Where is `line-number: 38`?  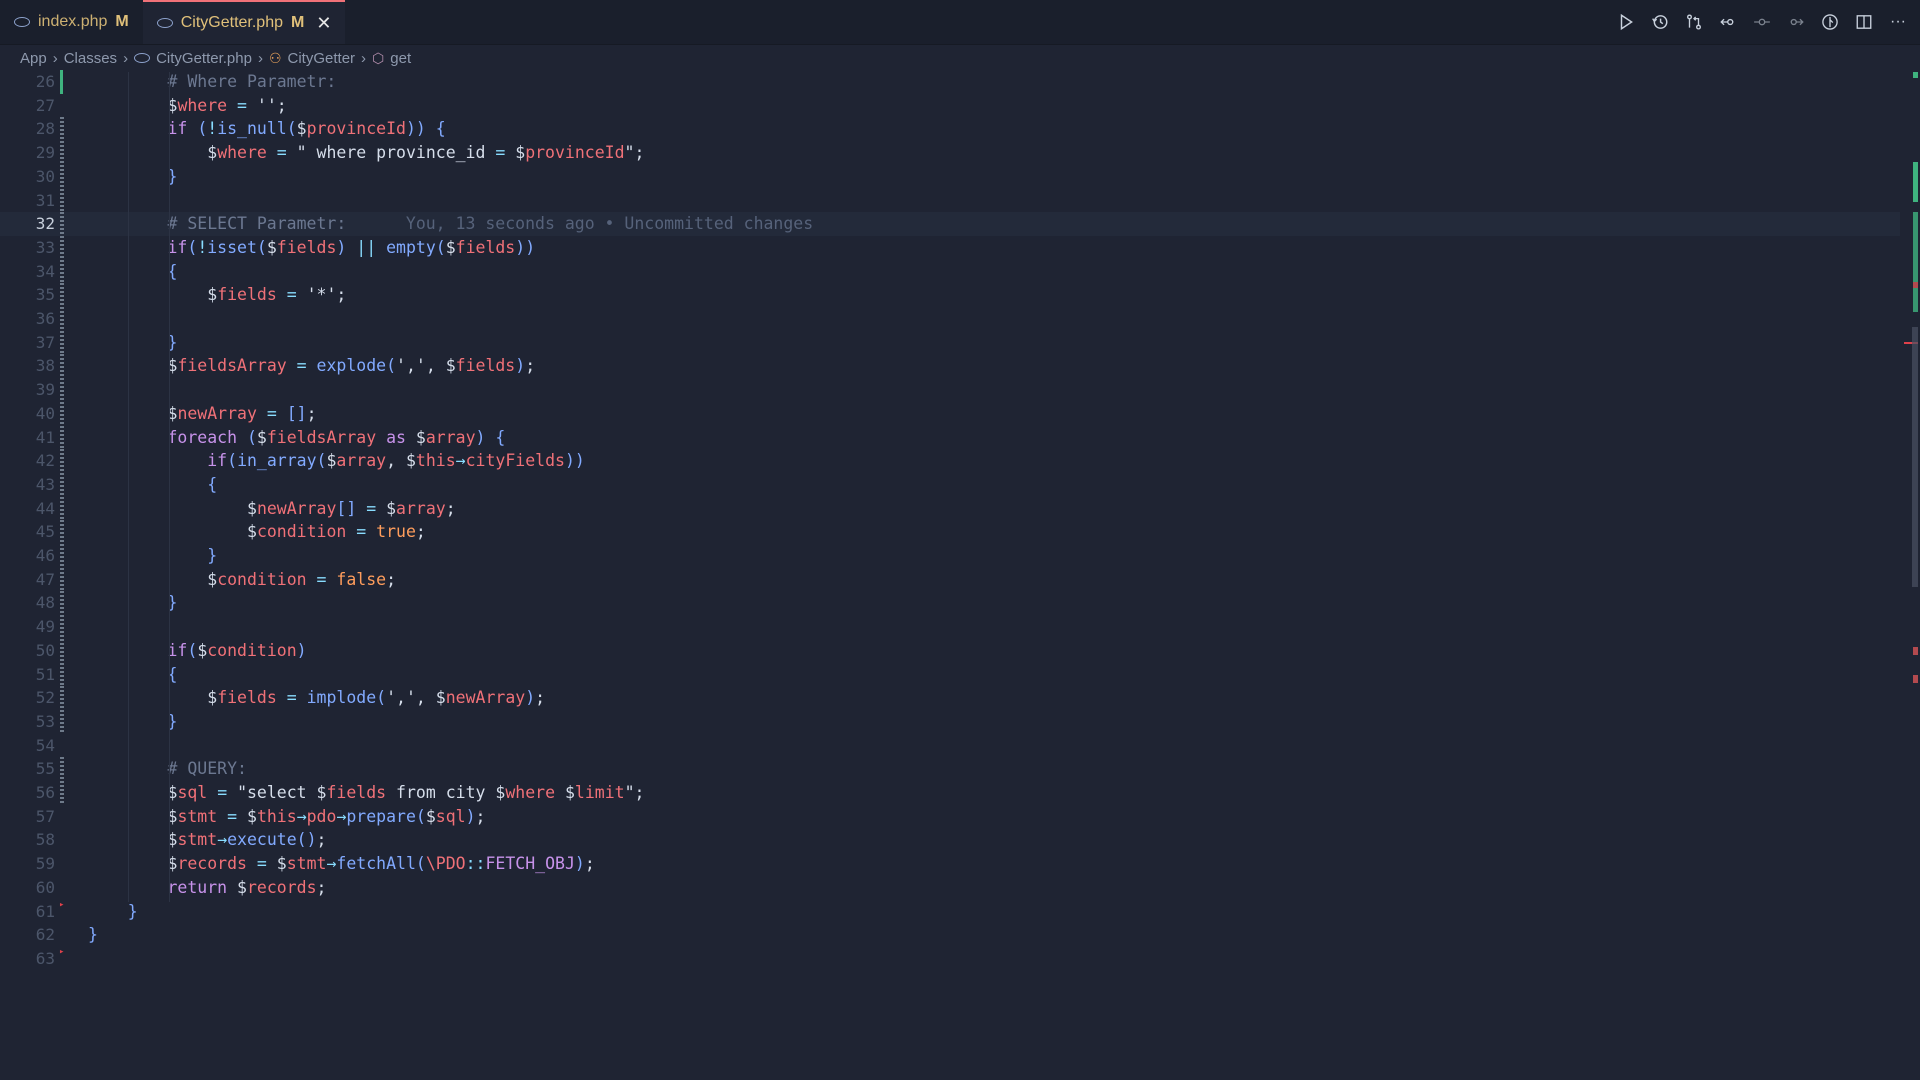 line-number: 38 is located at coordinates (27, 366).